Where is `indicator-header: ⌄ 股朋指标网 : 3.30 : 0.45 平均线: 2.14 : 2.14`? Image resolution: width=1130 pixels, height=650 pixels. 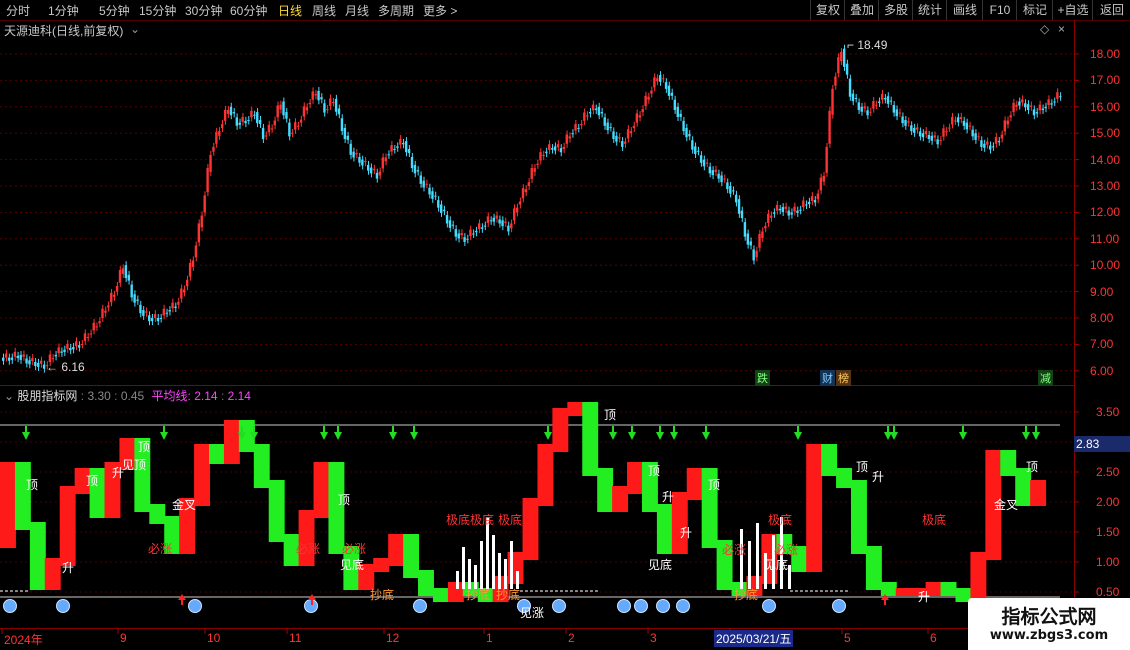 indicator-header: ⌄ 股朋指标网 : 3.30 : 0.45 平均线: 2.14 : 2.14 is located at coordinates (127, 396).